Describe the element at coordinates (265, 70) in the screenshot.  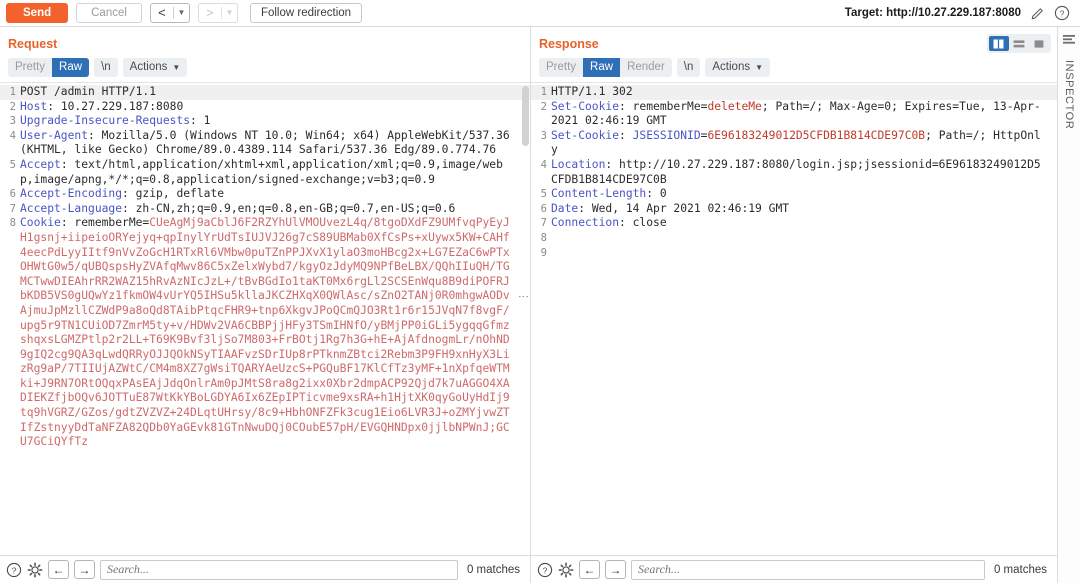
I see `request-tabbar: Pretty Raw \n Actions ▼` at that location.